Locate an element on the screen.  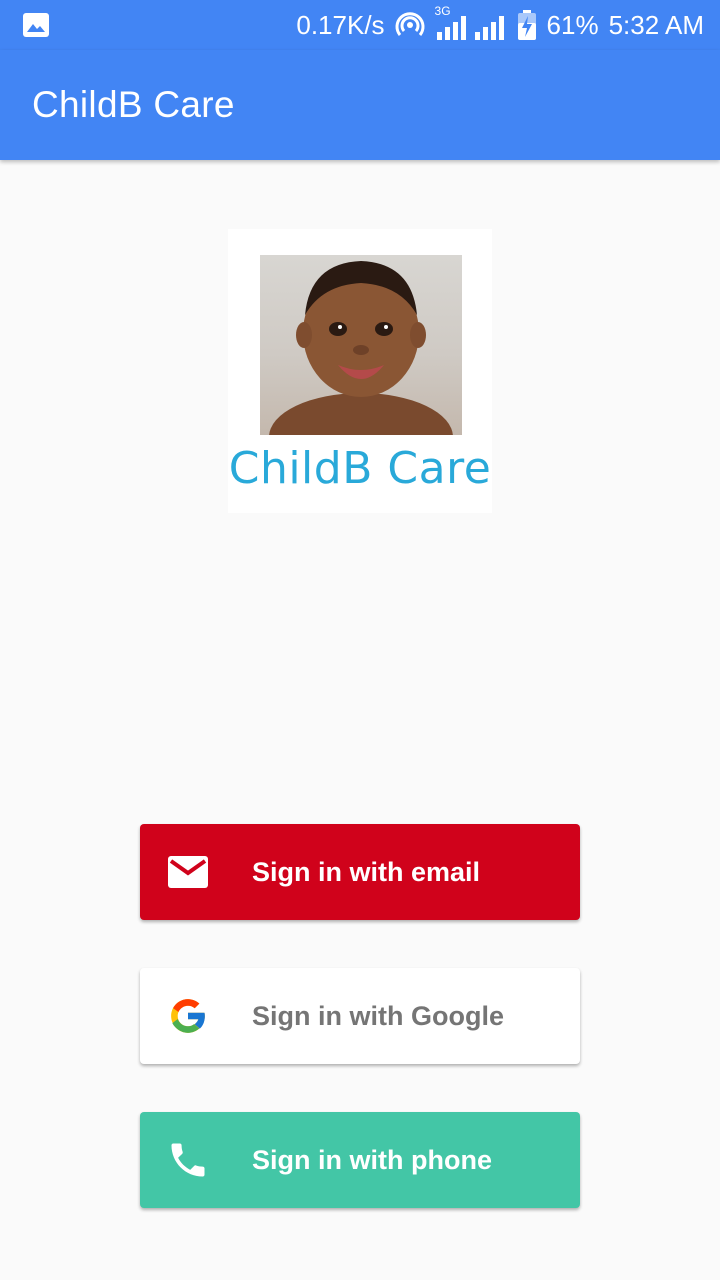
app-title: ChildB Care is located at coordinates (133, 104).